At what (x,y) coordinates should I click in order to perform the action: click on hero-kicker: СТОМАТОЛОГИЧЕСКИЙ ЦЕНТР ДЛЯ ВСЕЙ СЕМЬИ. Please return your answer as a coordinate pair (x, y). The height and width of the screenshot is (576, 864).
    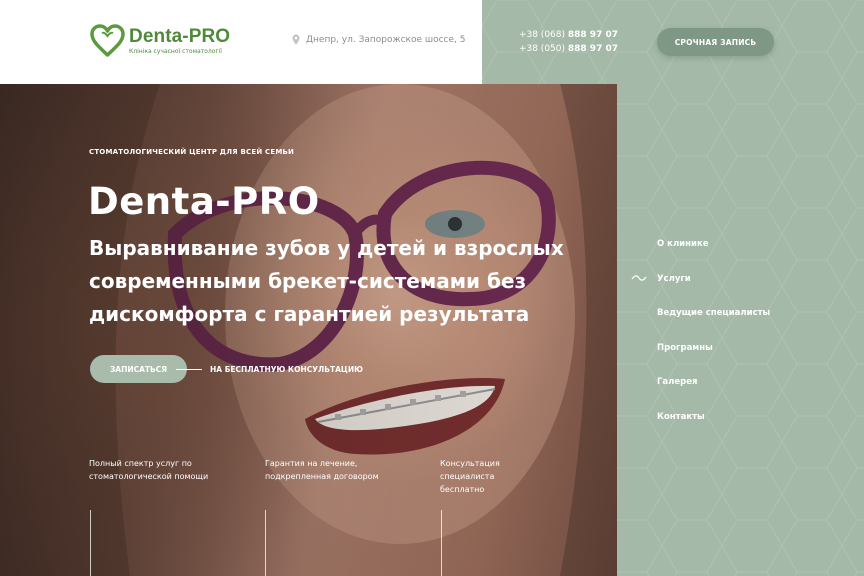
    Looking at the image, I should click on (192, 152).